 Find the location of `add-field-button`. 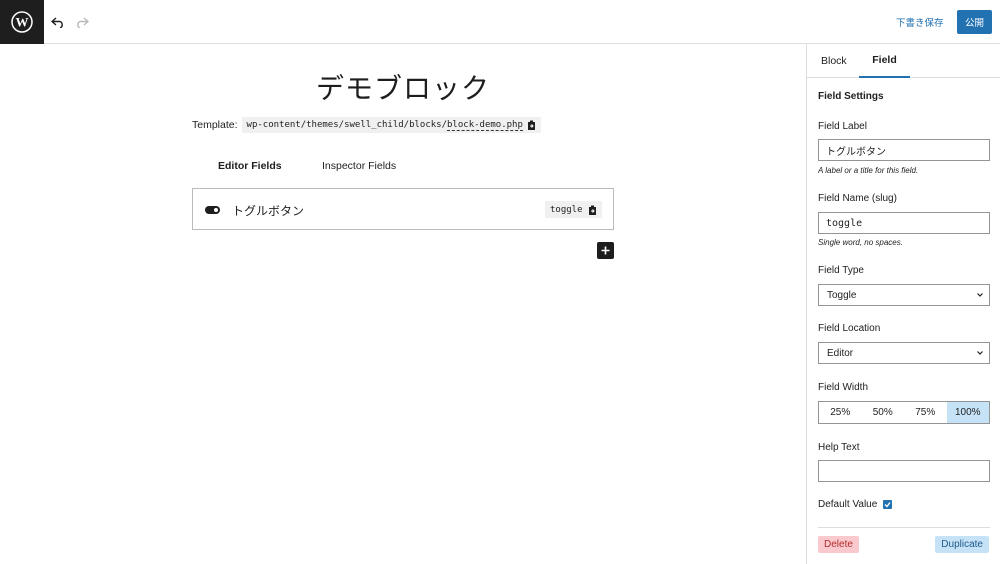

add-field-button is located at coordinates (605, 250).